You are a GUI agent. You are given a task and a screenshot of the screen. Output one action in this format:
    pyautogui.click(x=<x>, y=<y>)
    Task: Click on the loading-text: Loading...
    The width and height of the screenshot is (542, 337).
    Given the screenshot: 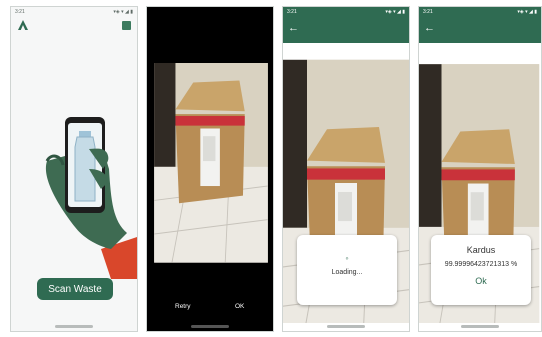 What is the action you would take?
    pyautogui.click(x=347, y=272)
    